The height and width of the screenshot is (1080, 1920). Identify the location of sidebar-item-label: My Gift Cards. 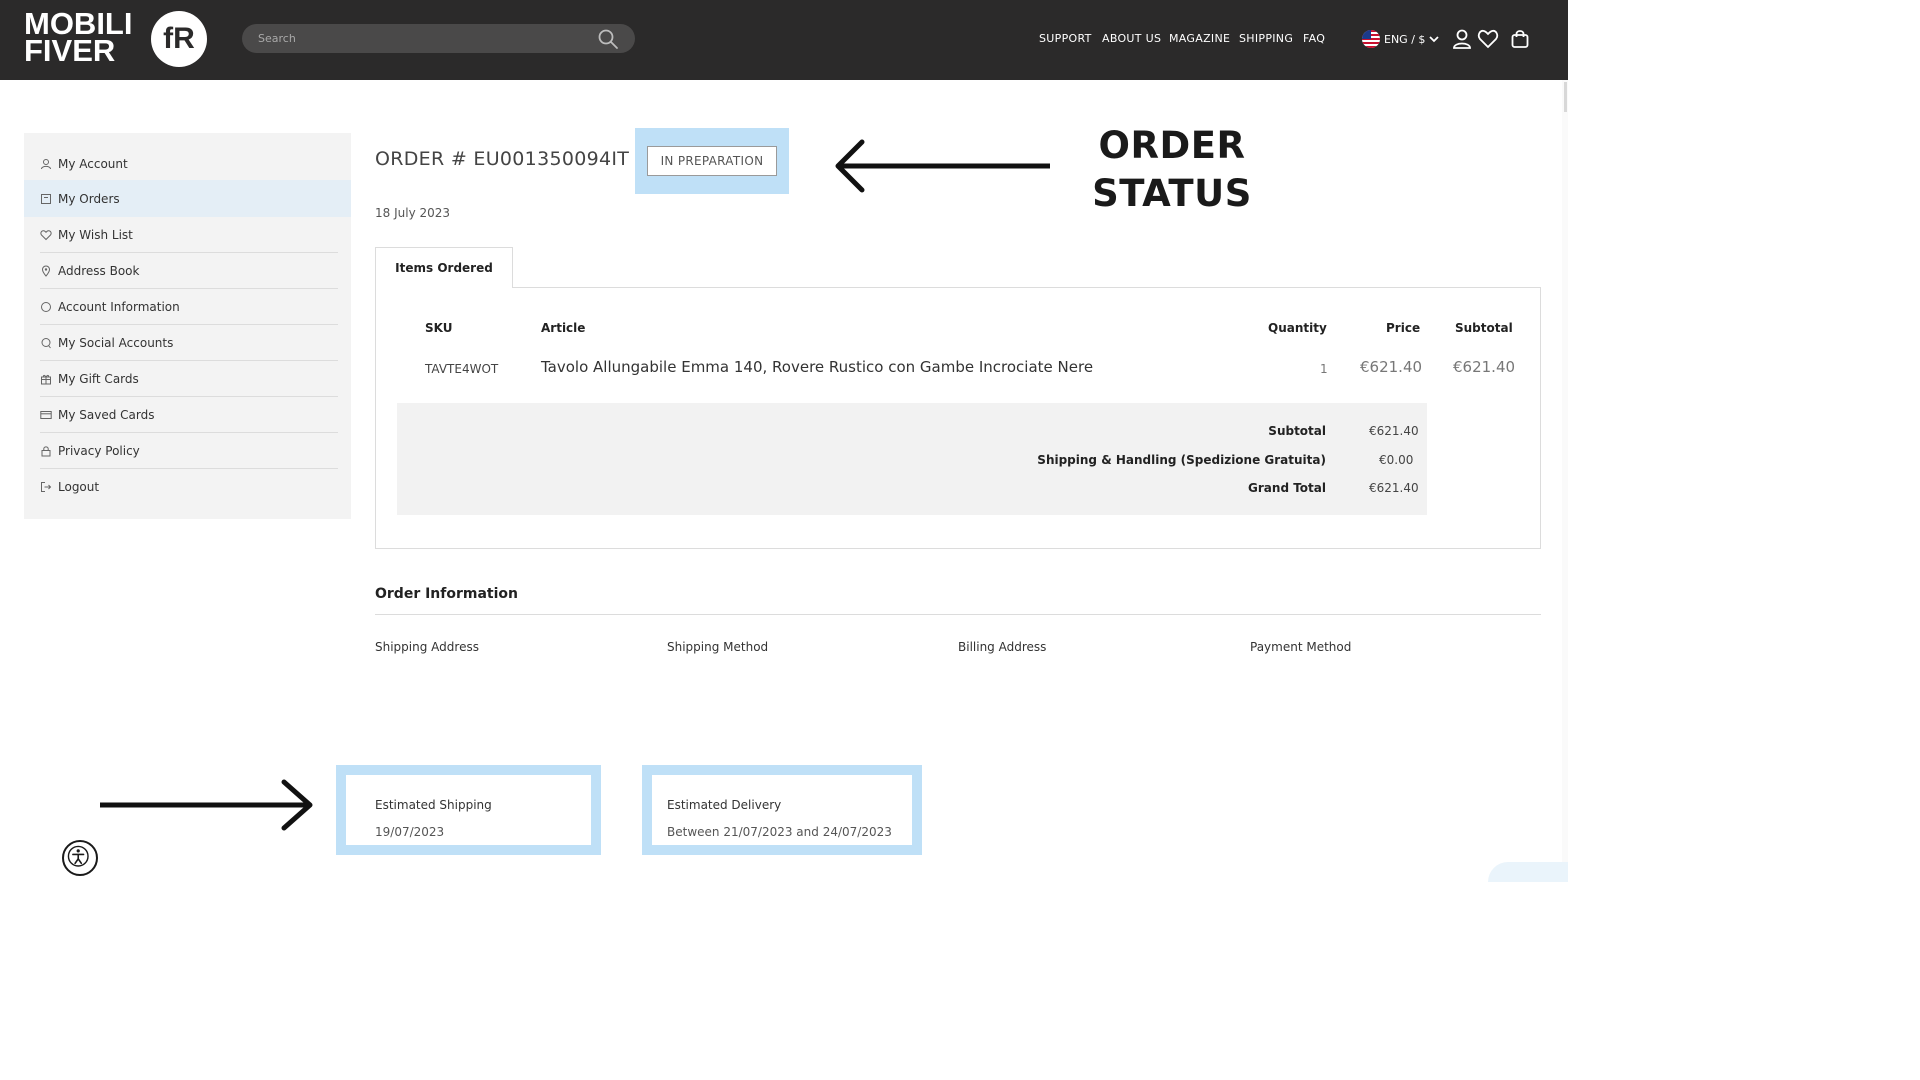
(98, 378).